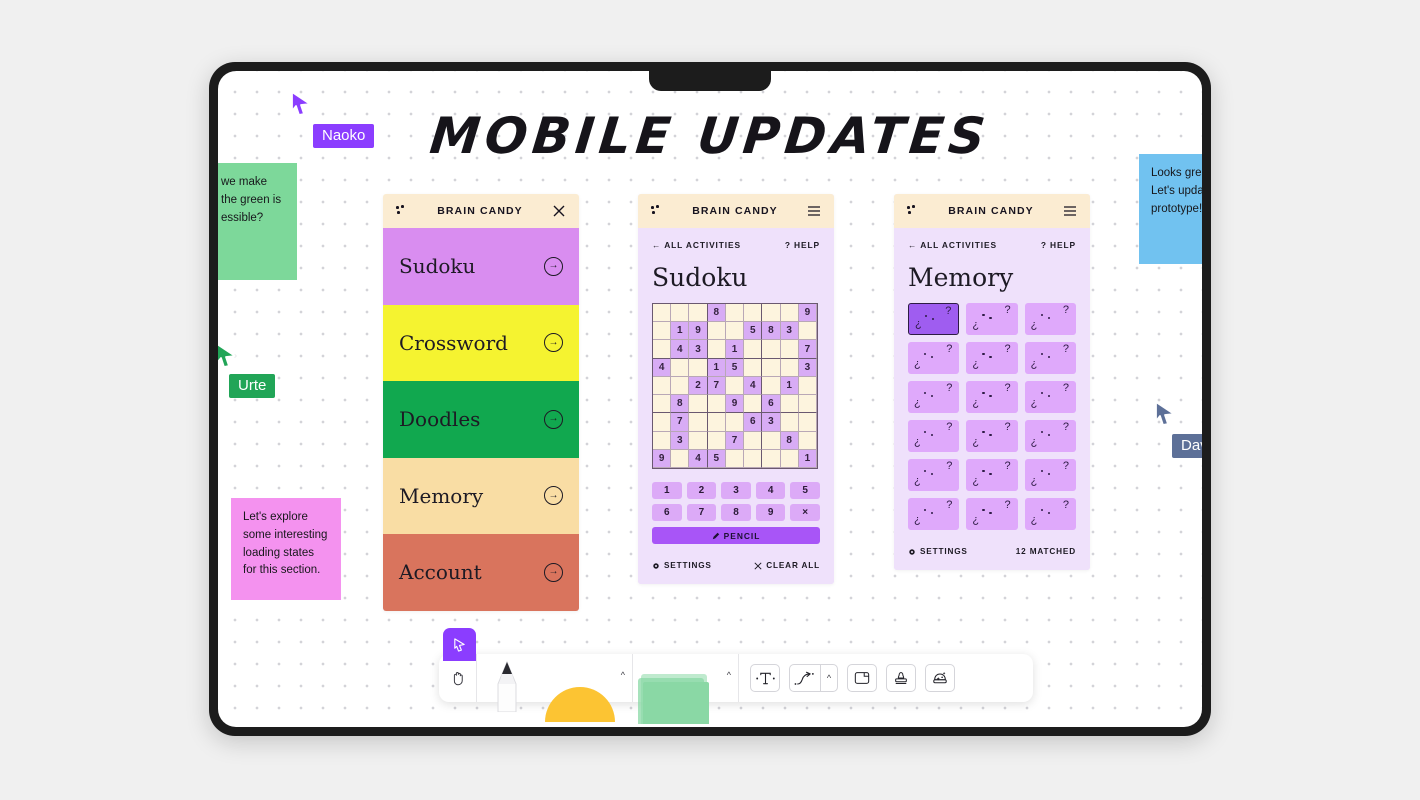 The image size is (1420, 800). What do you see at coordinates (481, 495) in the screenshot?
I see `activity-row-memory: Memory →` at bounding box center [481, 495].